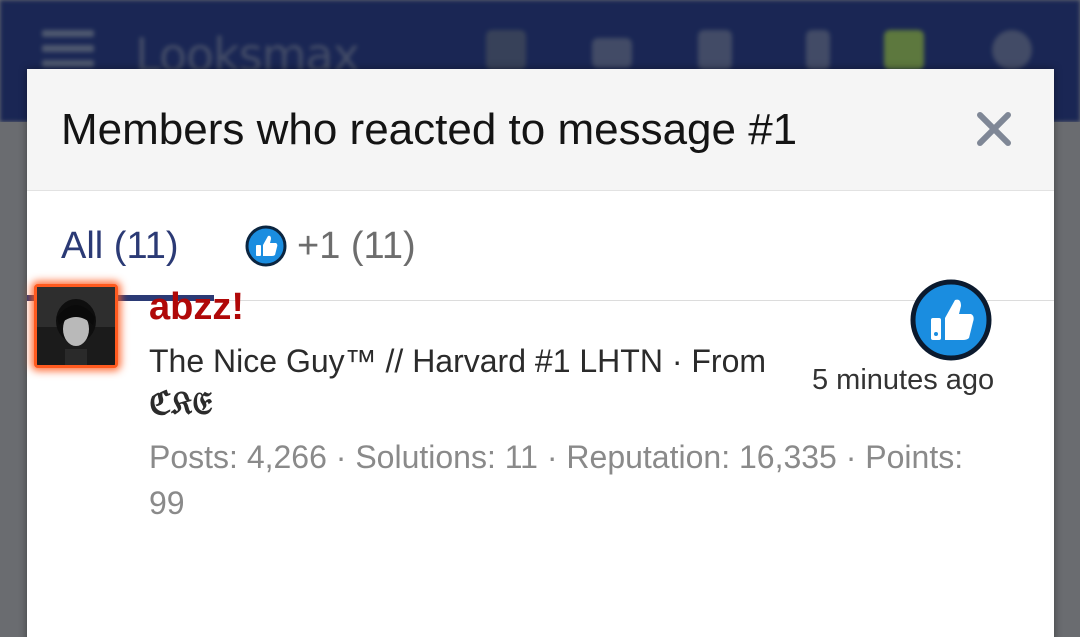  I want to click on tab-plus-one: +1 (11), so click(330, 246).